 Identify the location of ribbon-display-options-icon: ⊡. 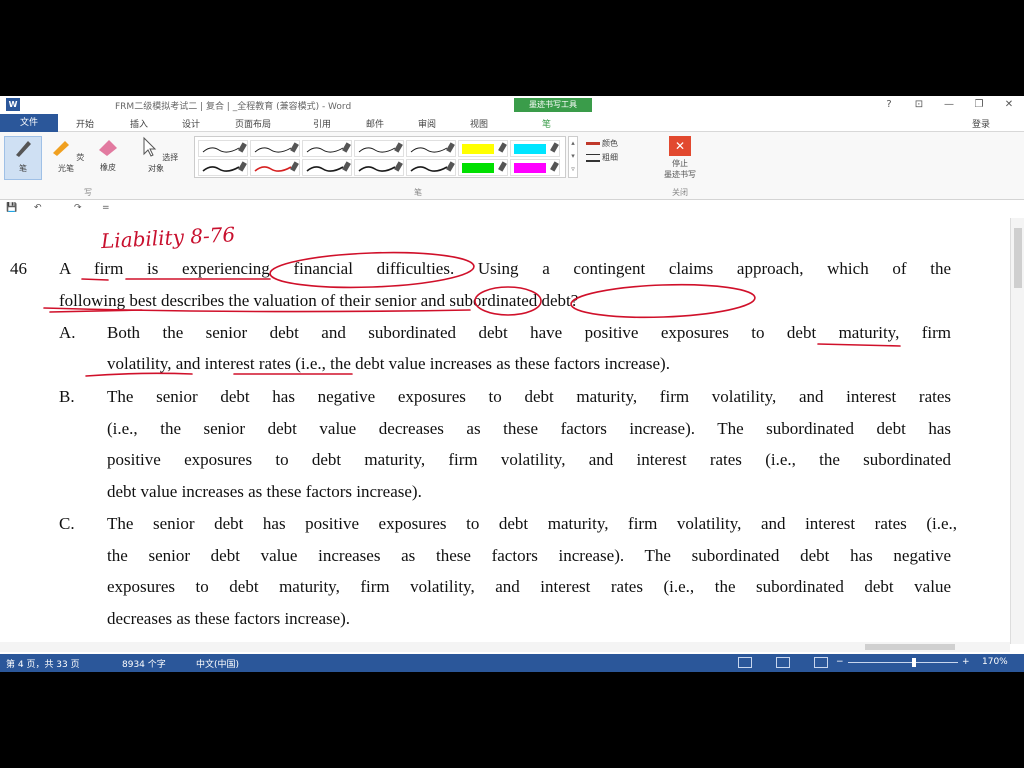
(919, 105).